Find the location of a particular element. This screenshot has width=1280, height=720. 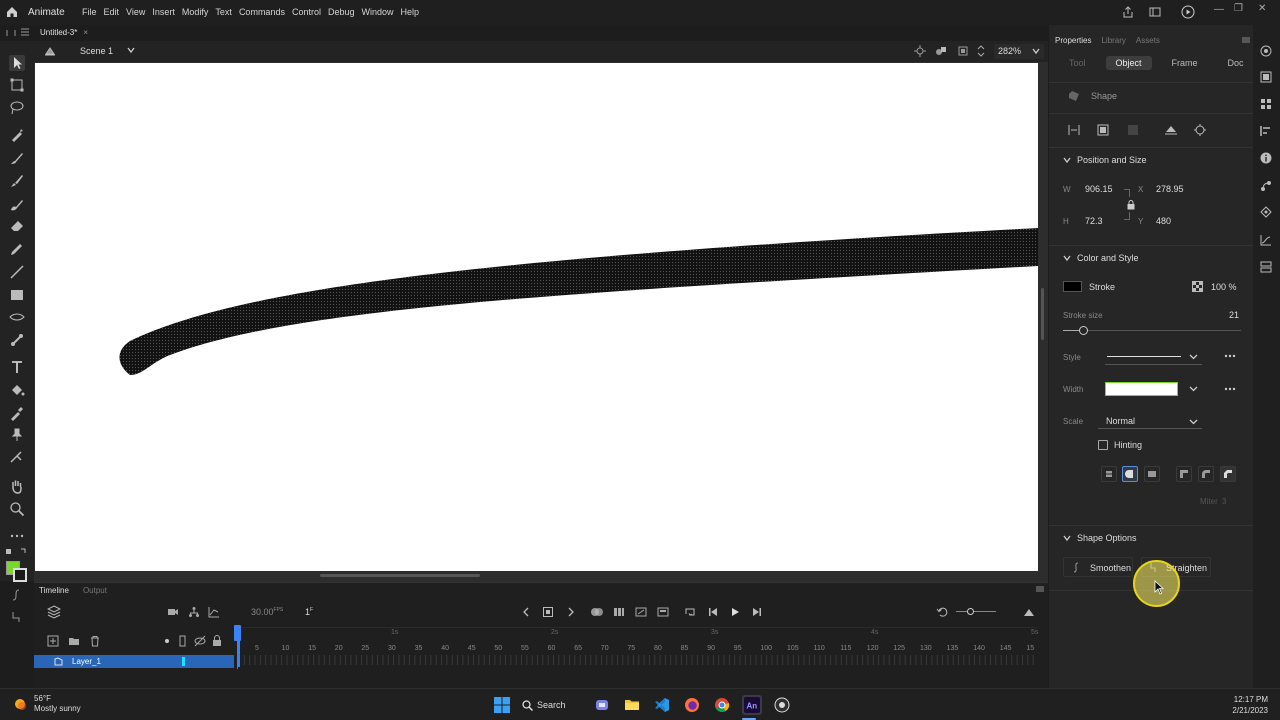

next-keyframe-icon is located at coordinates (571, 612).